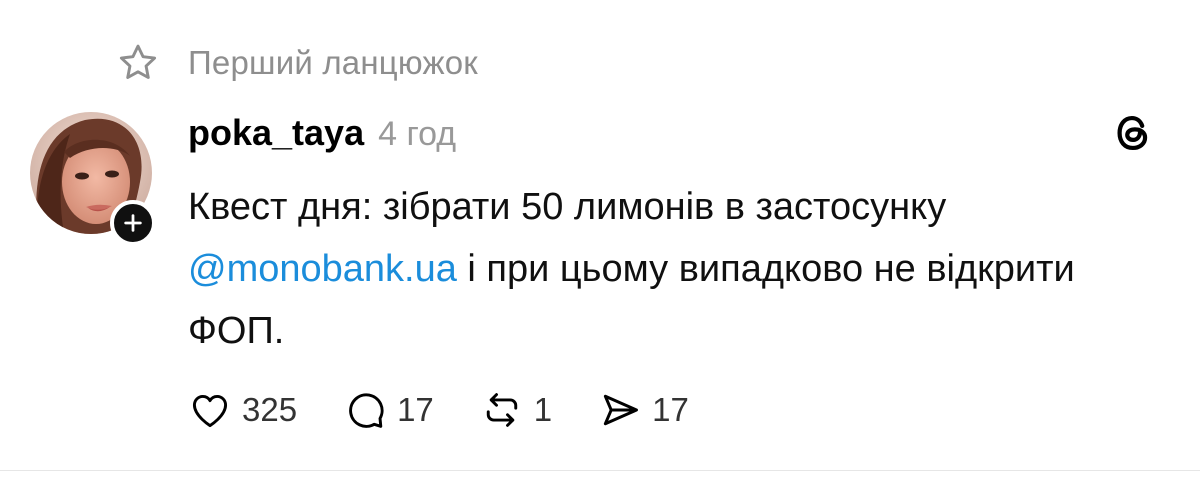 The image size is (1200, 480). I want to click on heart-icon, so click(210, 411).